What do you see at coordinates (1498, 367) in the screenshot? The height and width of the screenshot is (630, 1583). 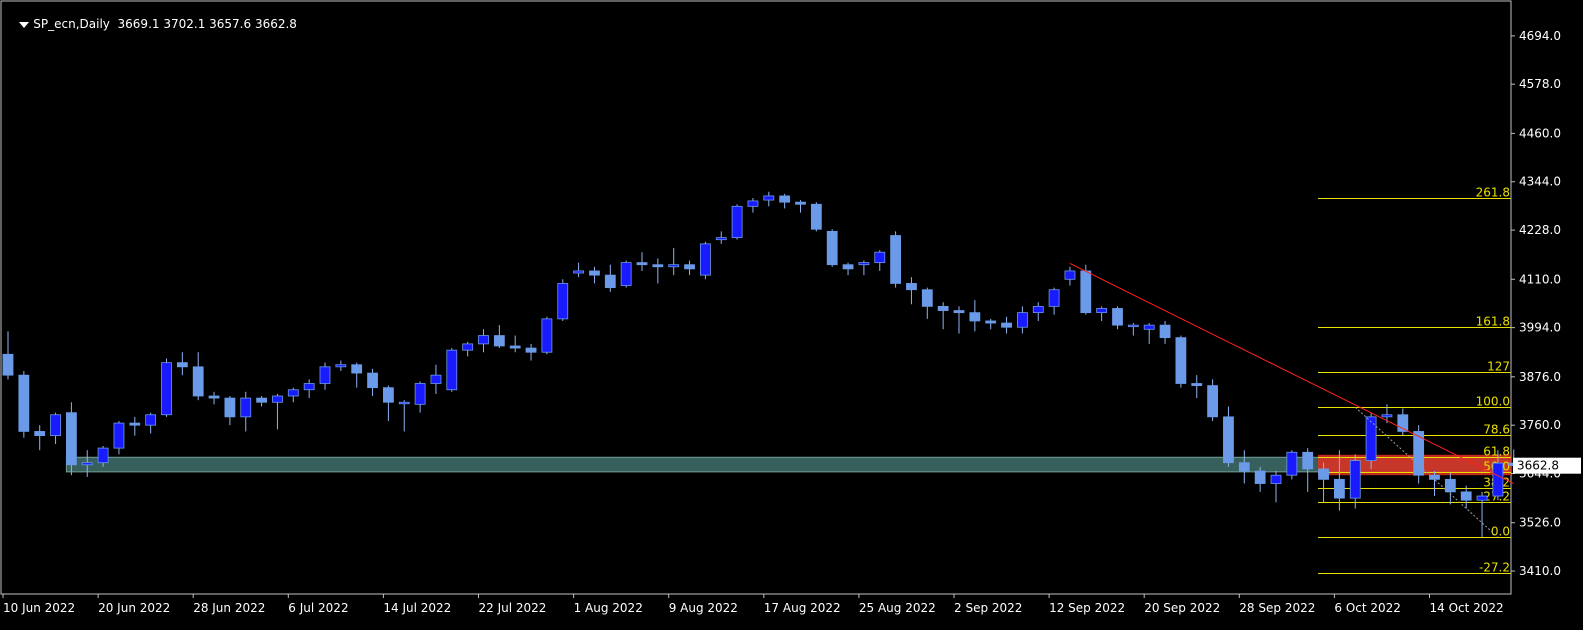 I see `fib-level-label: 127` at bounding box center [1498, 367].